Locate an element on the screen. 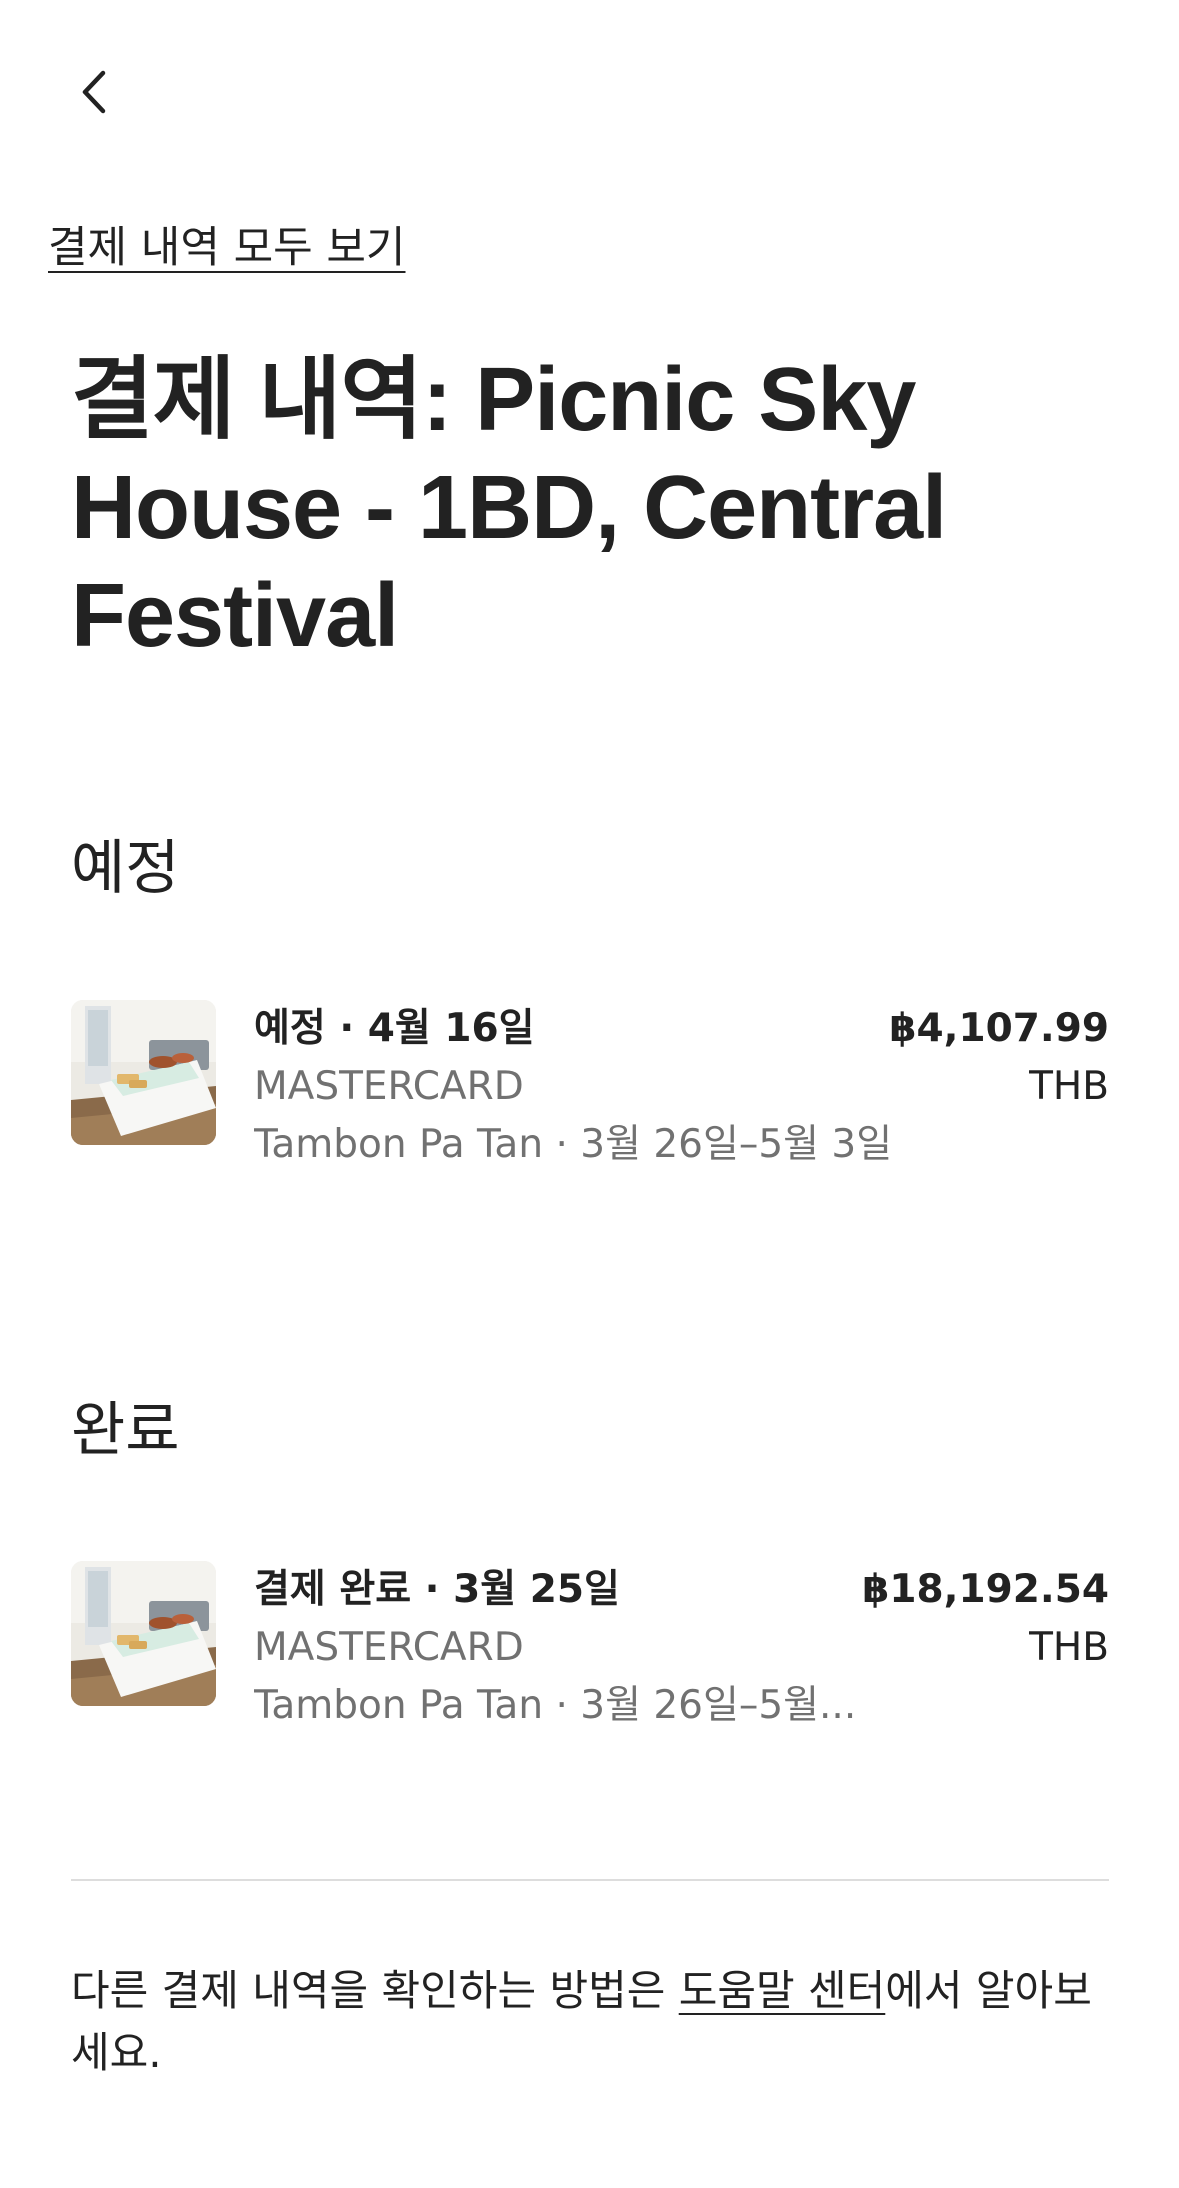  back-button is located at coordinates (94, 92).